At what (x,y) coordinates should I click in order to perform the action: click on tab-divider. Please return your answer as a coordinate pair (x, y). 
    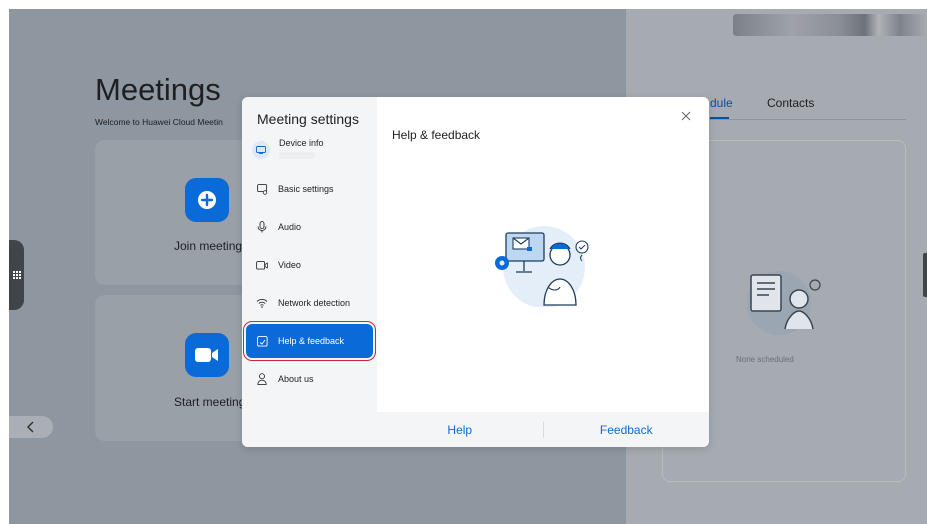
    Looking at the image, I should click on (807, 119).